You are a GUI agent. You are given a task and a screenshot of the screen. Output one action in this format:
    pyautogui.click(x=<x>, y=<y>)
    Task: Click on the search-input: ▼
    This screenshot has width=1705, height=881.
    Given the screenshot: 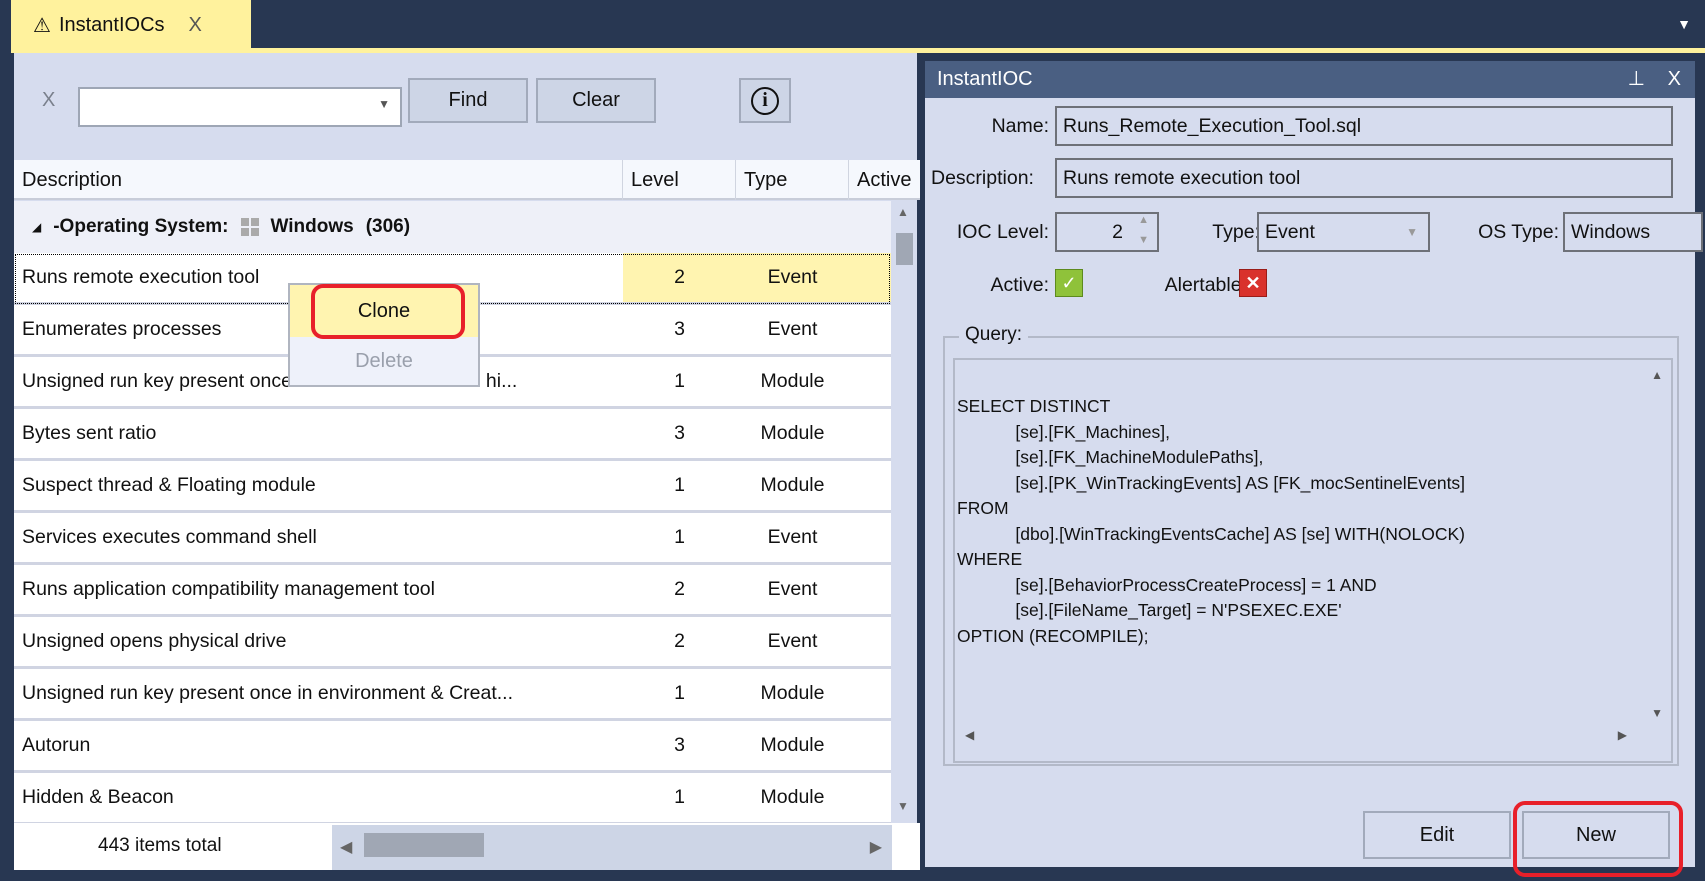 What is the action you would take?
    pyautogui.click(x=240, y=107)
    